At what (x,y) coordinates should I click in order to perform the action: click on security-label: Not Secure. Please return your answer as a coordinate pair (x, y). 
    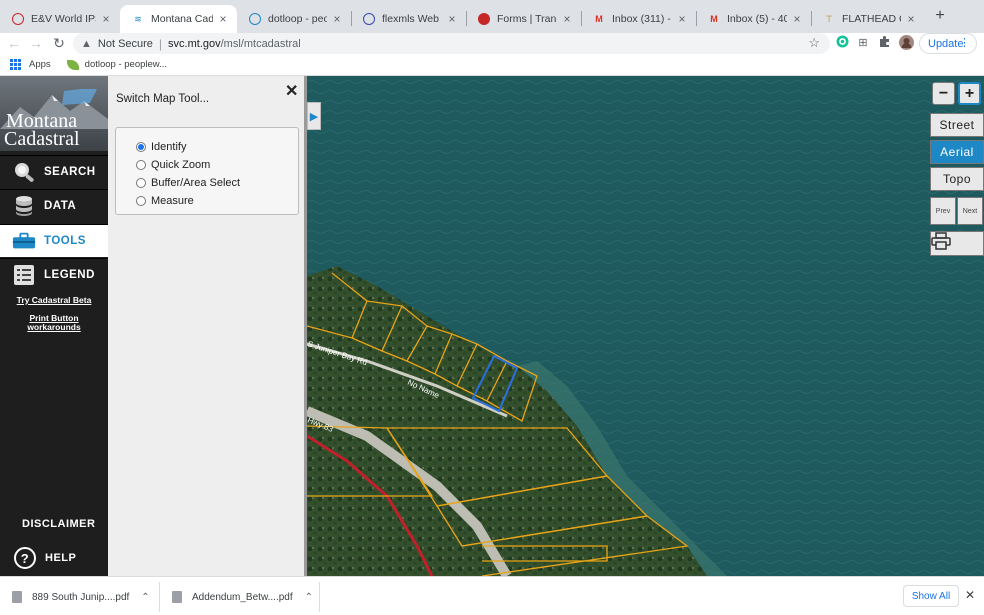
    Looking at the image, I should click on (125, 43).